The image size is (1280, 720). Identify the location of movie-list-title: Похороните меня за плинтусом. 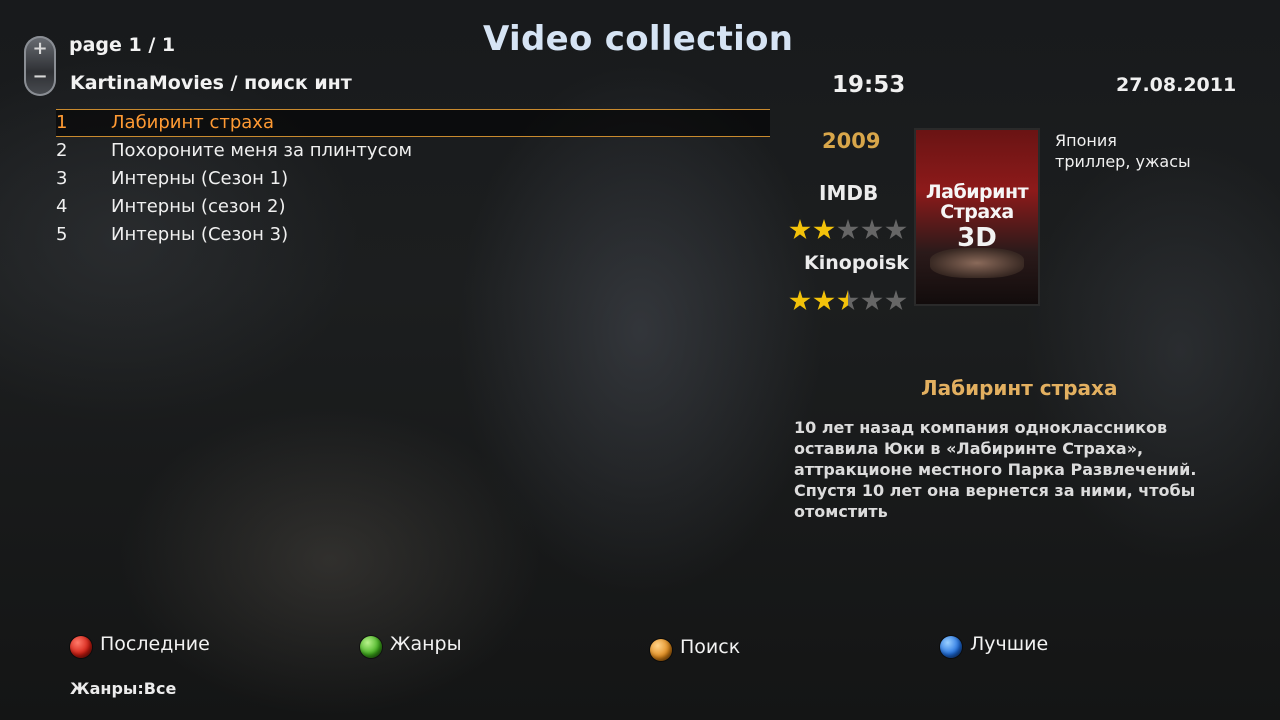
(262, 150).